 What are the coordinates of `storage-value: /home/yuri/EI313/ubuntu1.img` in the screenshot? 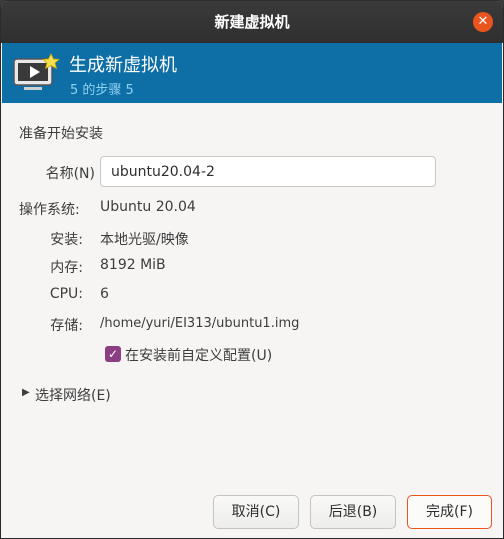 It's located at (200, 323).